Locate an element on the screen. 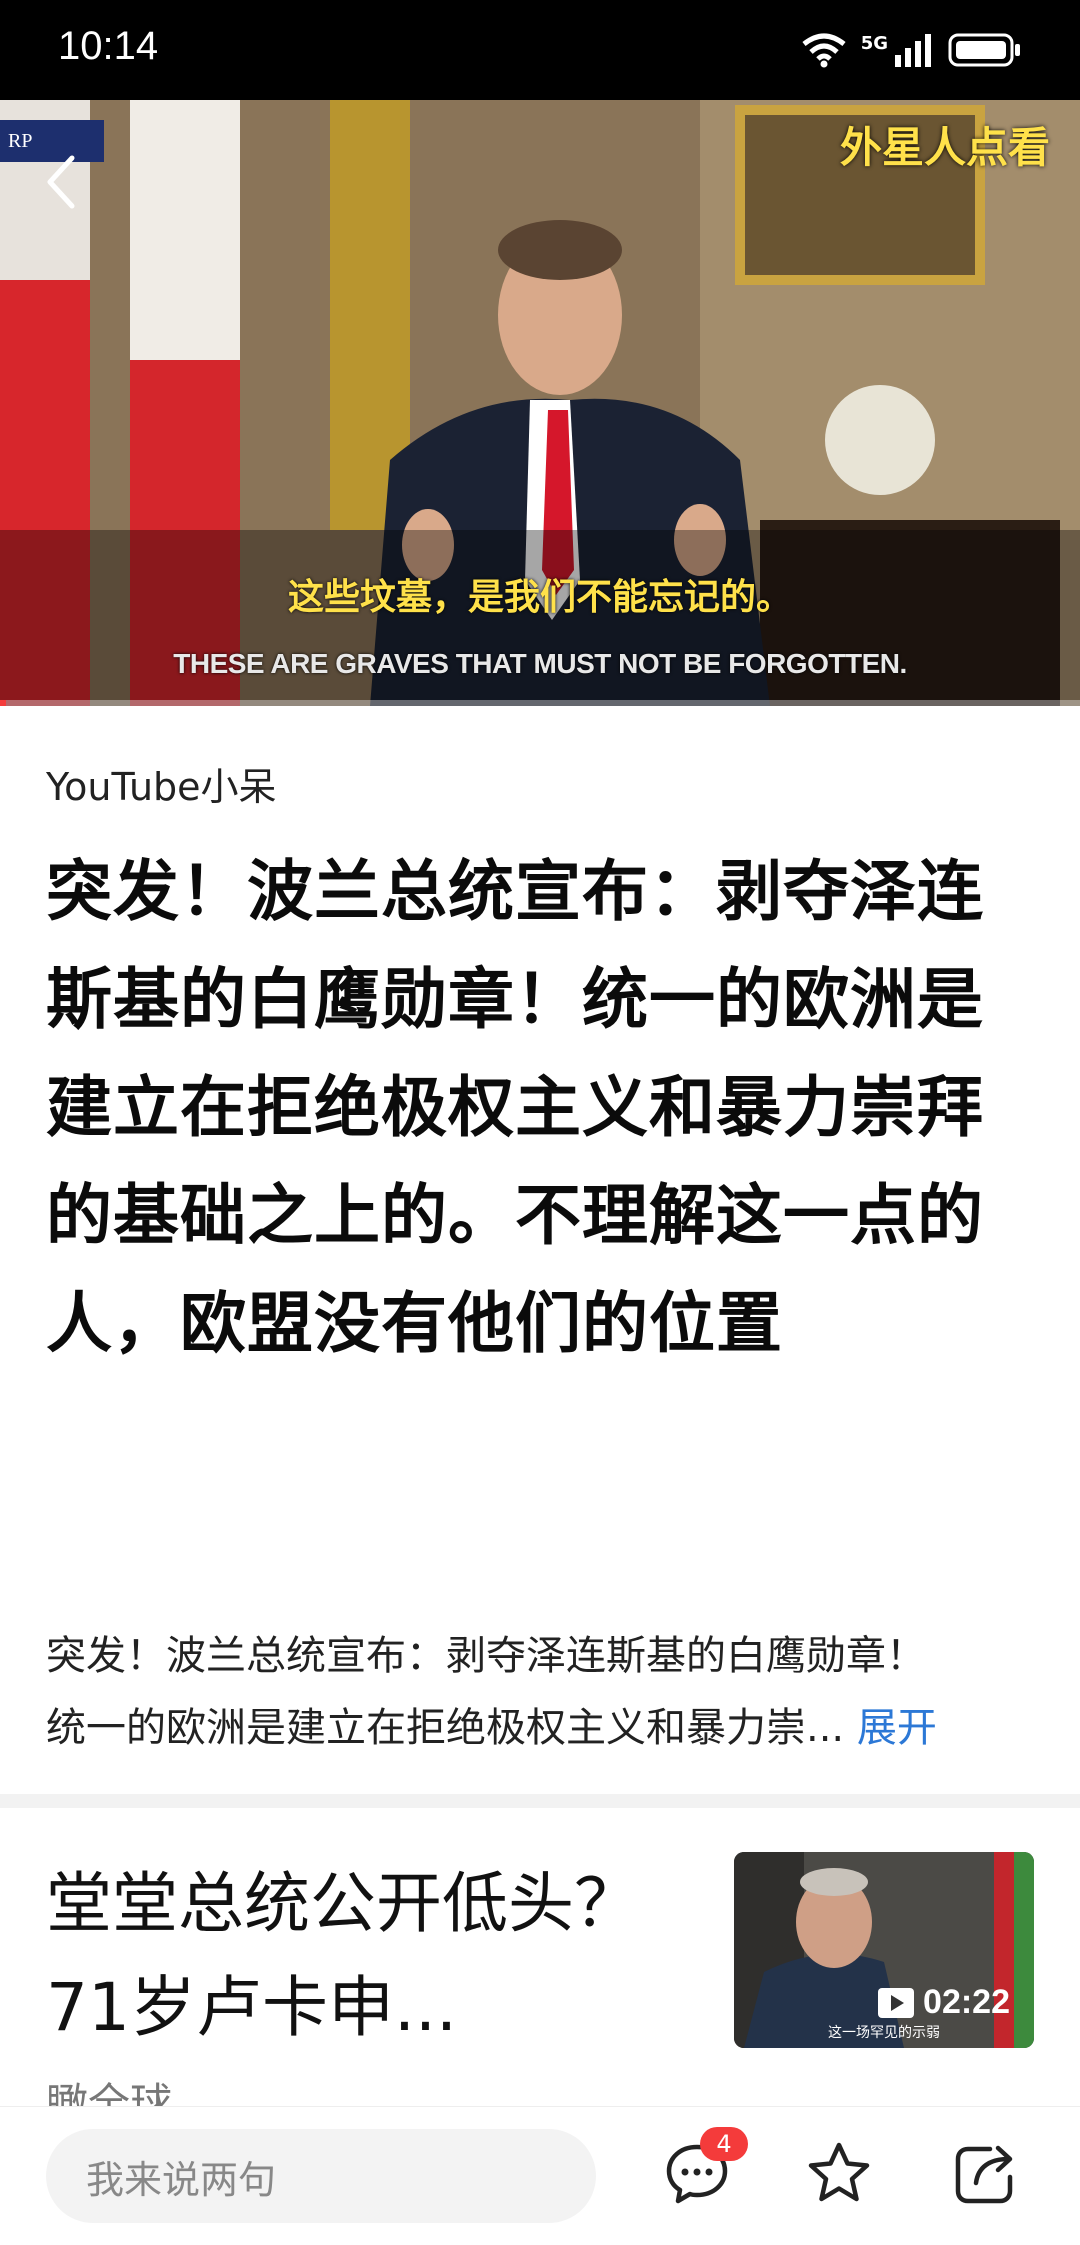 The image size is (1080, 2245). video-duration: 02:22 is located at coordinates (943, 2002).